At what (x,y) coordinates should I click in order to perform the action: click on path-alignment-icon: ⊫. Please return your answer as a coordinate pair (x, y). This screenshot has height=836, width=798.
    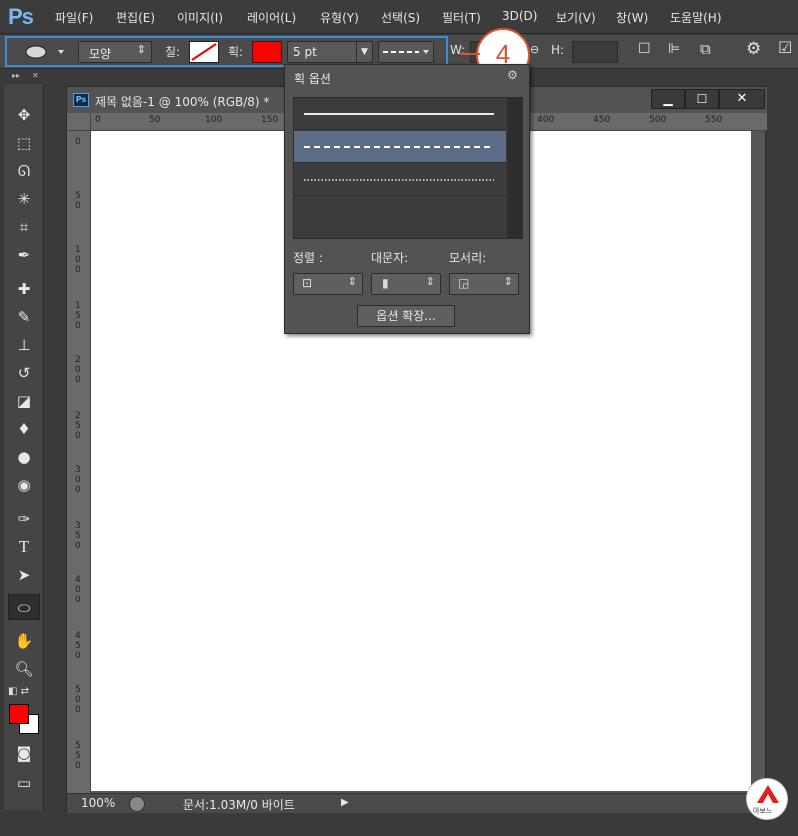
    Looking at the image, I should click on (674, 49).